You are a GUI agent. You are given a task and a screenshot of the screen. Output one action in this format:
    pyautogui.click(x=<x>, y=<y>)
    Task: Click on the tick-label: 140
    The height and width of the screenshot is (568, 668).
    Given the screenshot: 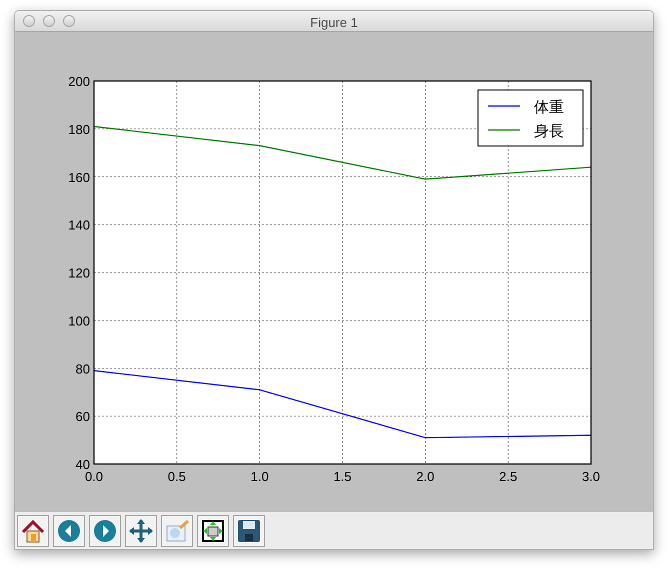 What is the action you would take?
    pyautogui.click(x=79, y=225)
    